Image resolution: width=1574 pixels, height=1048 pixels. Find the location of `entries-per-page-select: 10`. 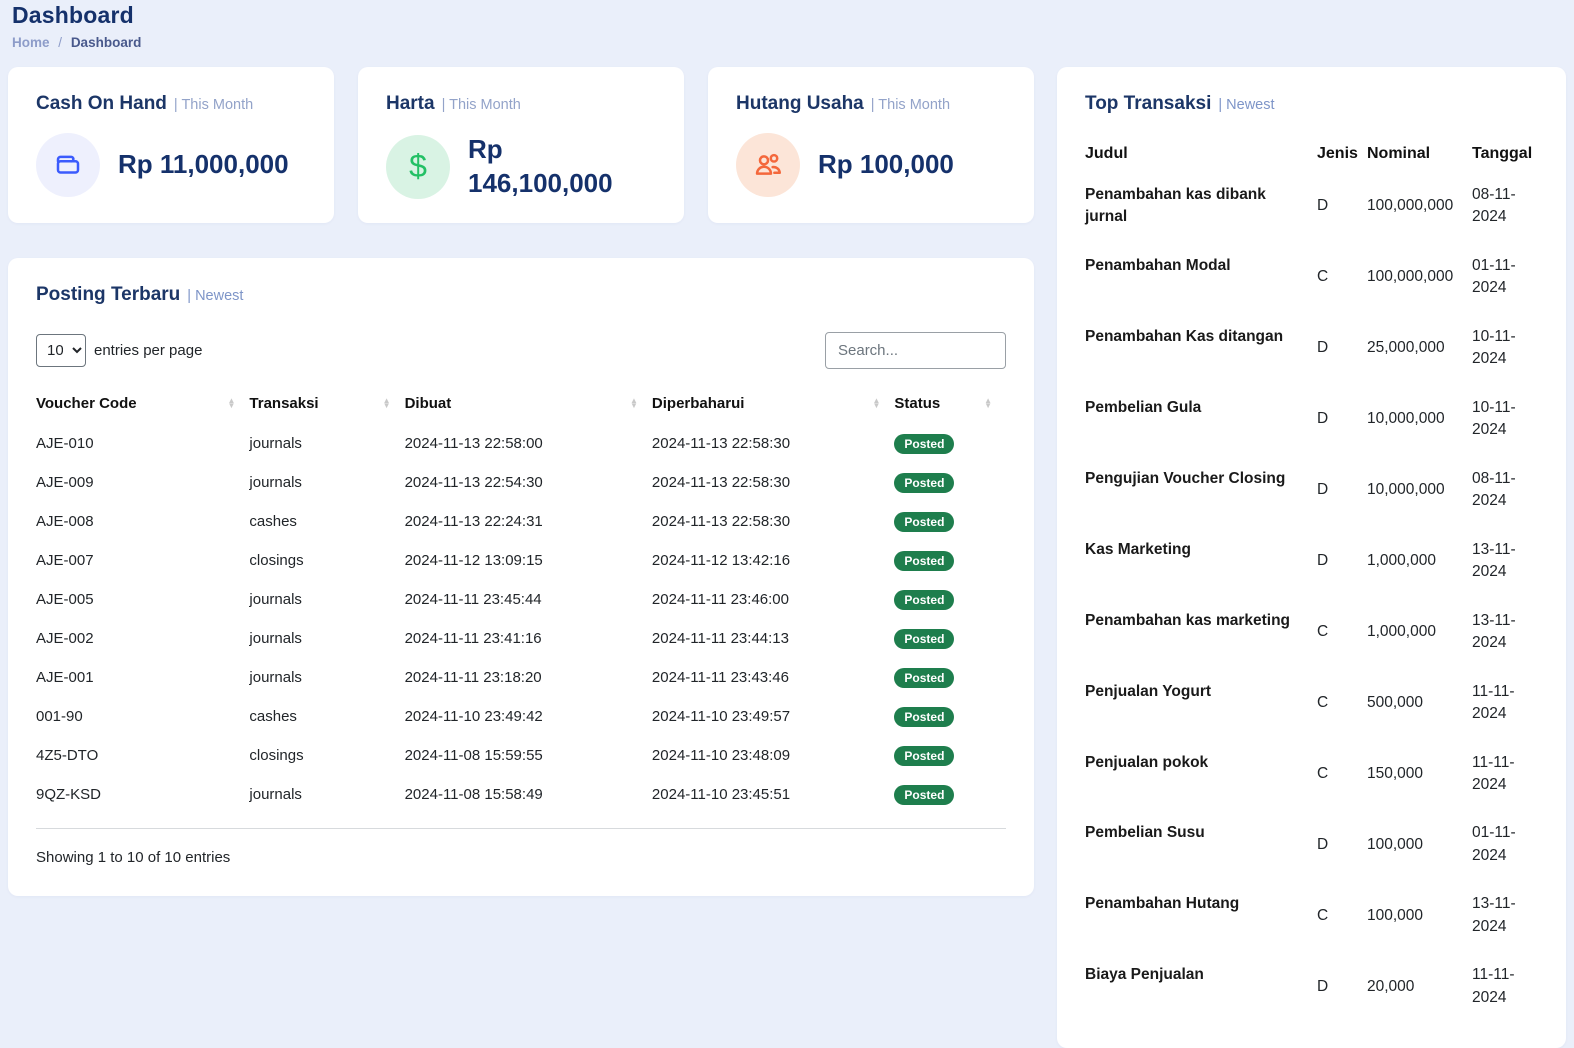

entries-per-page-select: 10 is located at coordinates (61, 350).